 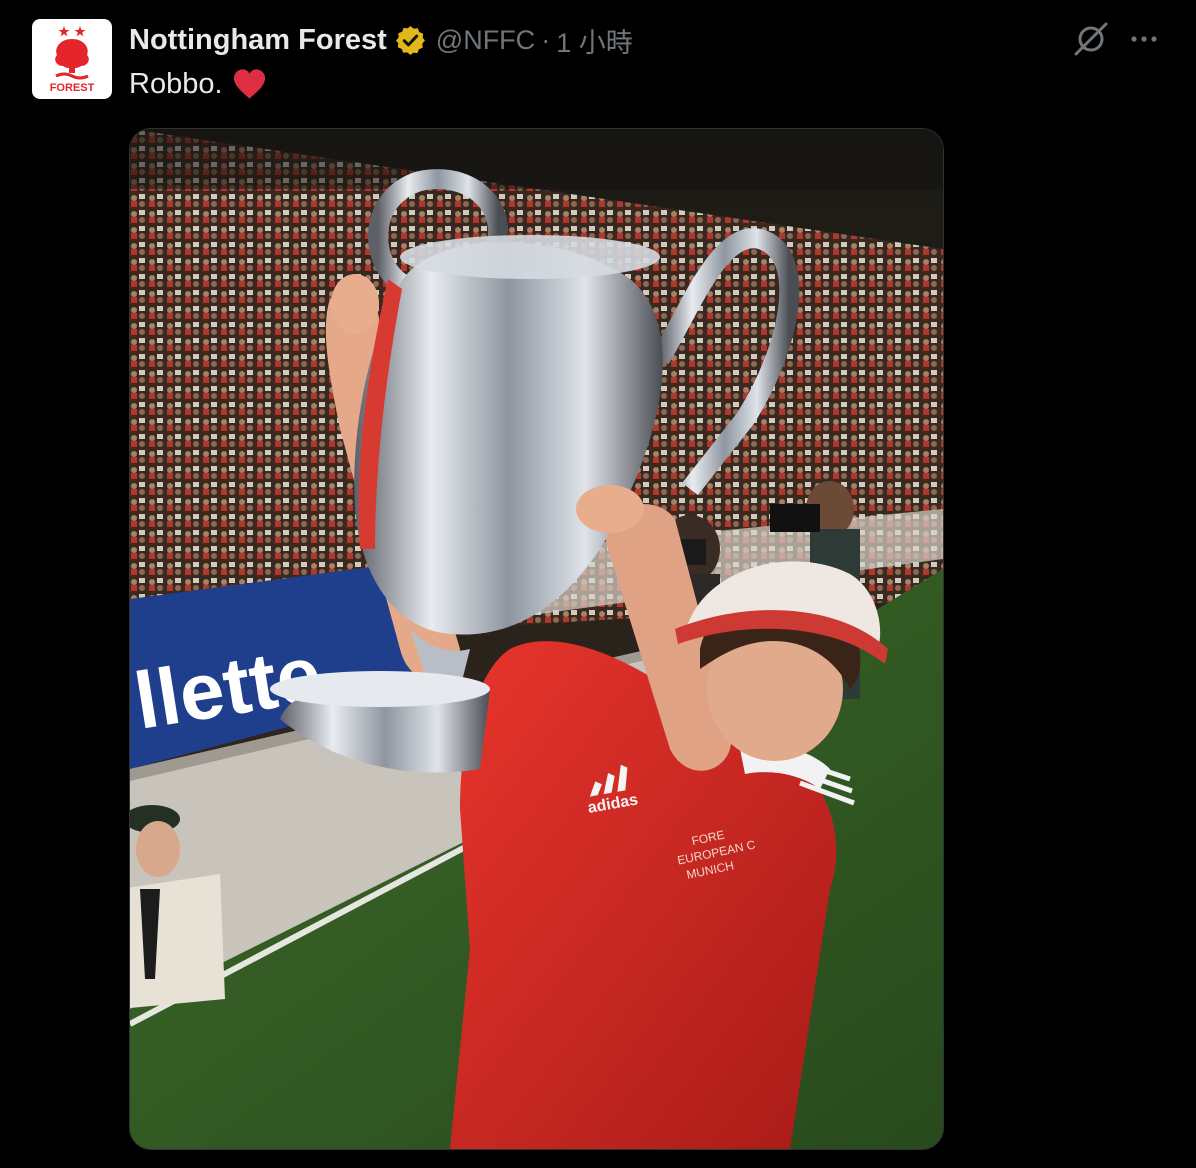 What do you see at coordinates (1144, 39) in the screenshot?
I see `more-horizontal-icon` at bounding box center [1144, 39].